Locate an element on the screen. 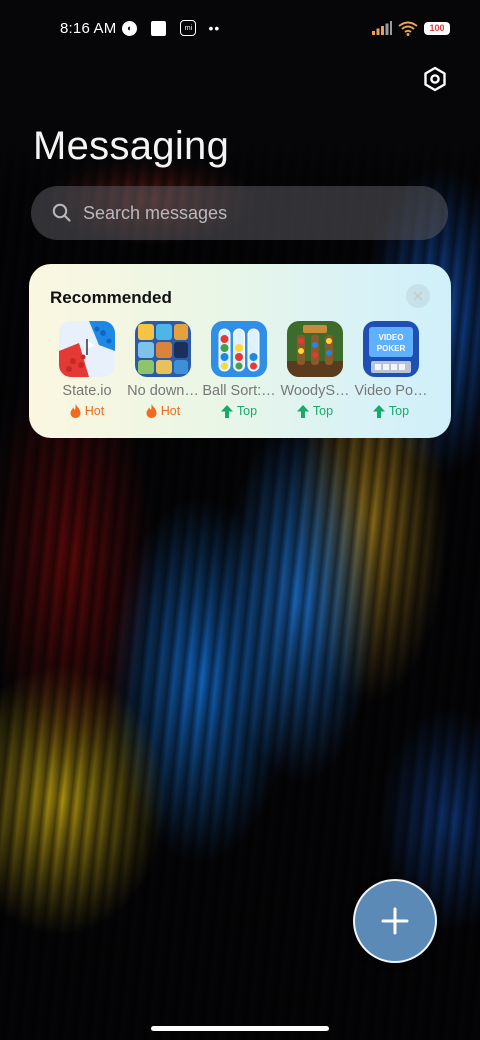  state-io-app-icon is located at coordinates (87, 349).